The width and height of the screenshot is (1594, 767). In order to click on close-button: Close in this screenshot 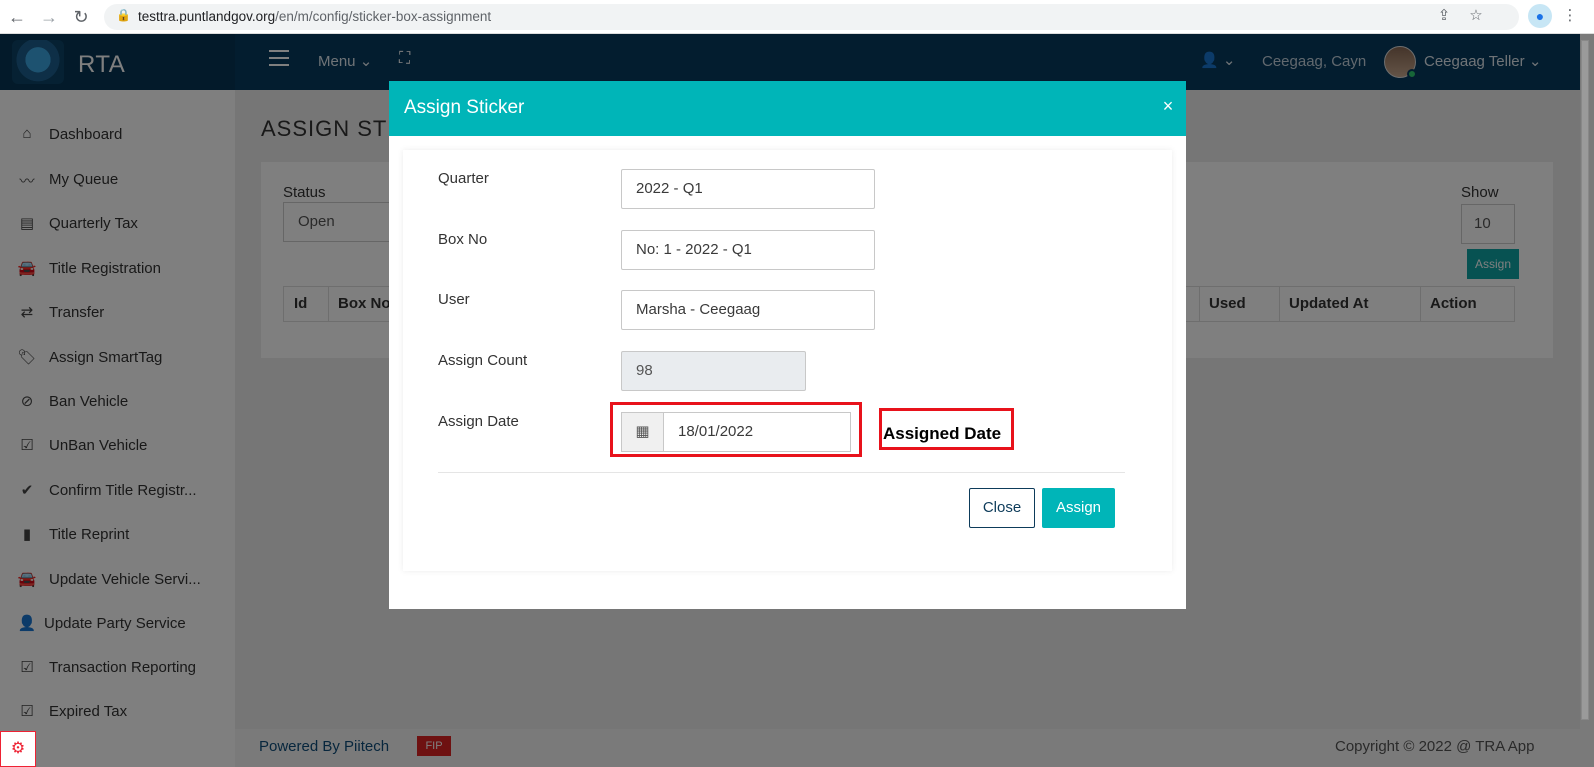, I will do `click(1002, 508)`.